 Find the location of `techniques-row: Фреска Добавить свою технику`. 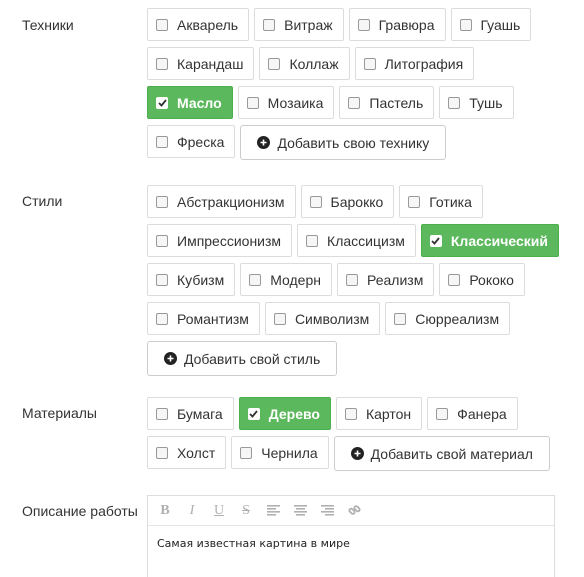

techniques-row: Фреска Добавить свою технику is located at coordinates (357, 142).